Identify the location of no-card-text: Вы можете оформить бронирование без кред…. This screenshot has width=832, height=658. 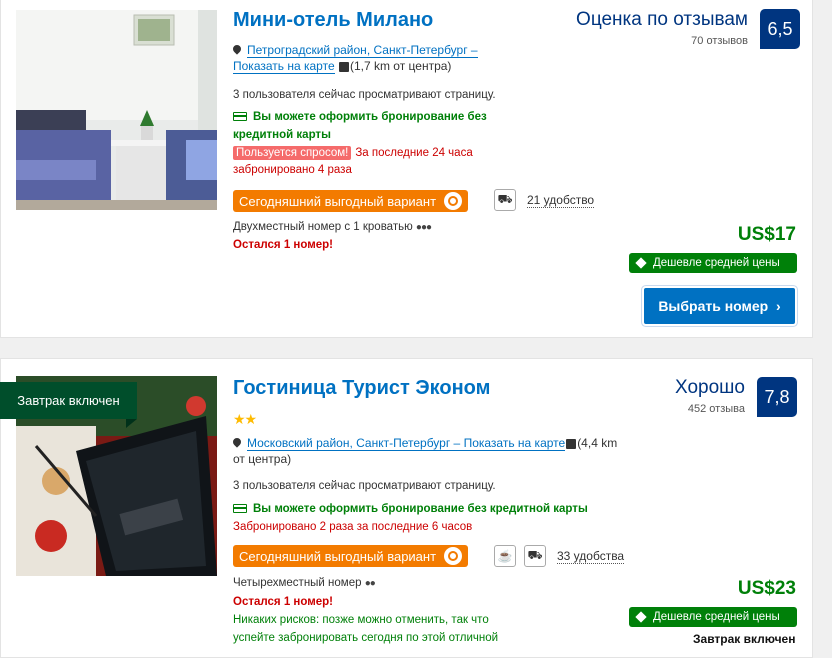
(420, 509).